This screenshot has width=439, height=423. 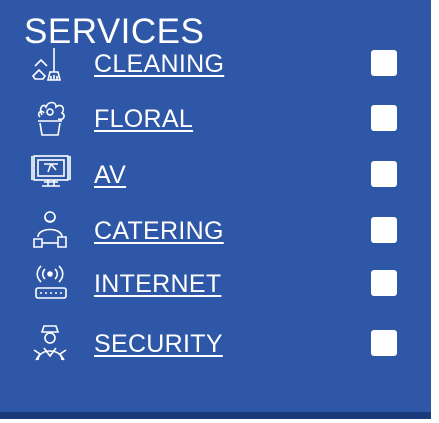 What do you see at coordinates (384, 174) in the screenshot?
I see `service-checkbox-av` at bounding box center [384, 174].